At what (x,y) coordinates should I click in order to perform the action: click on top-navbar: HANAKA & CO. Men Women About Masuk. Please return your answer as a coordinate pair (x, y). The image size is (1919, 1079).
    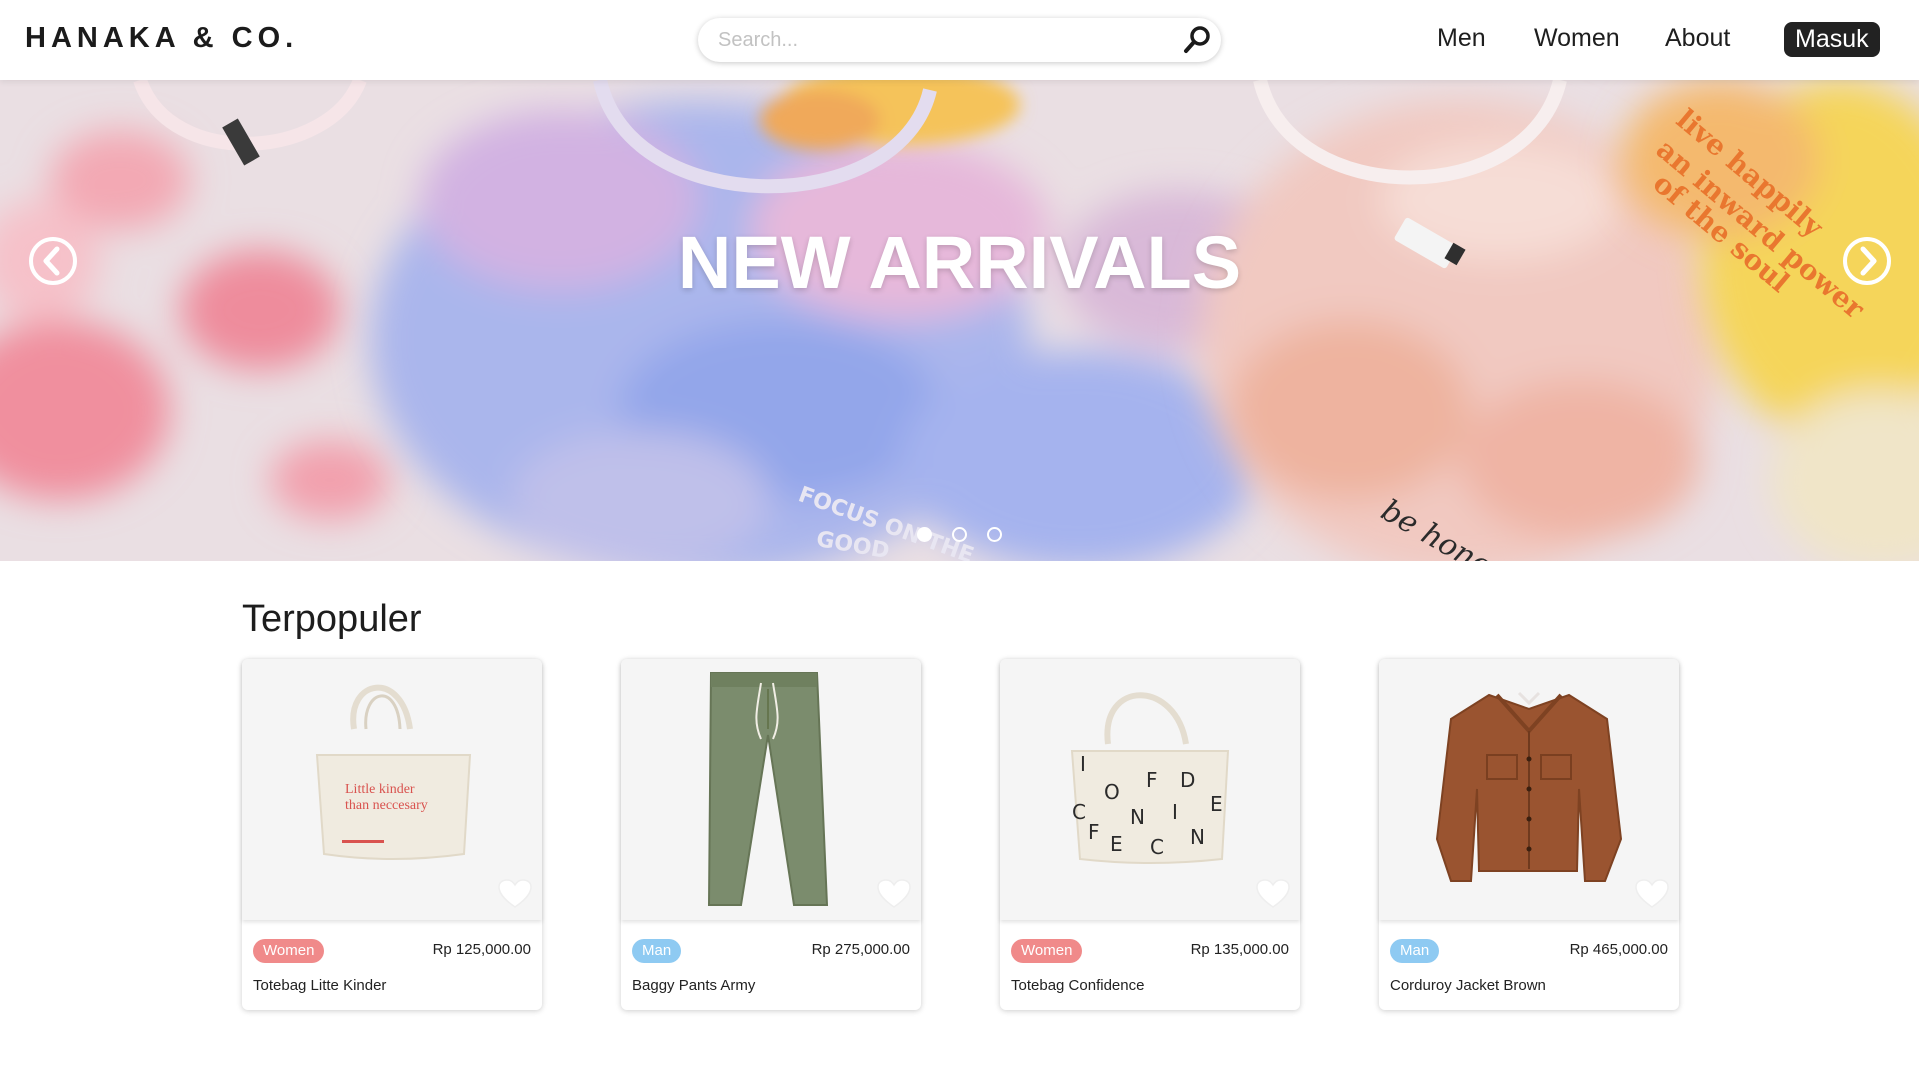
    Looking at the image, I should click on (959, 40).